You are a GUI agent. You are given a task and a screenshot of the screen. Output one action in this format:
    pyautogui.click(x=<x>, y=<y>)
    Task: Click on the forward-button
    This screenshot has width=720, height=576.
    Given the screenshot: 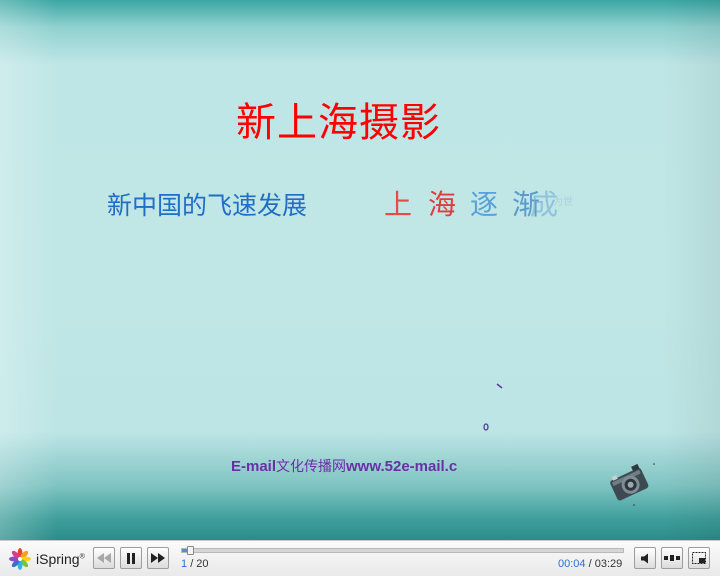 What is the action you would take?
    pyautogui.click(x=158, y=558)
    